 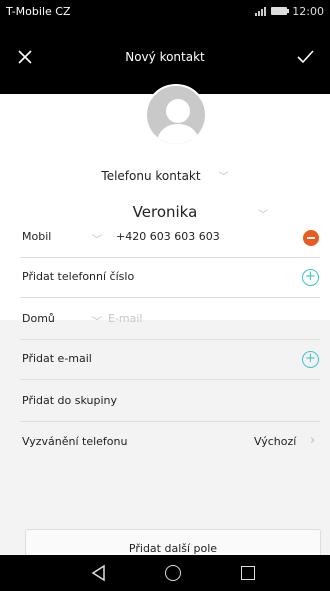 I want to click on email-row: Domů ﹀ E-mail, so click(x=165, y=320).